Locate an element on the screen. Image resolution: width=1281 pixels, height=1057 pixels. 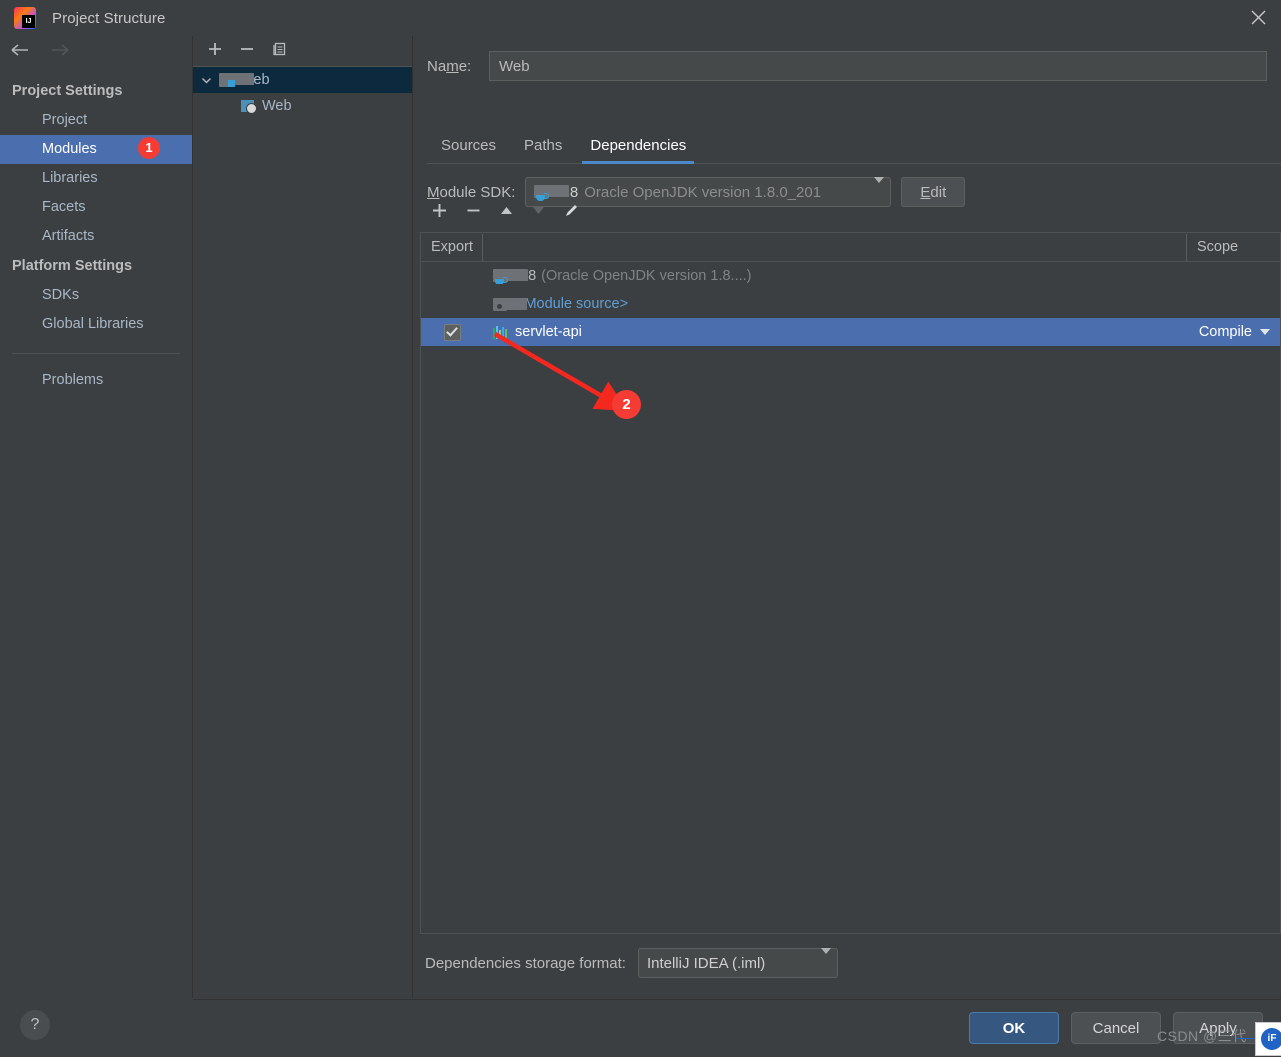
sidebar-item-modules: Modules 1 is located at coordinates (96, 149).